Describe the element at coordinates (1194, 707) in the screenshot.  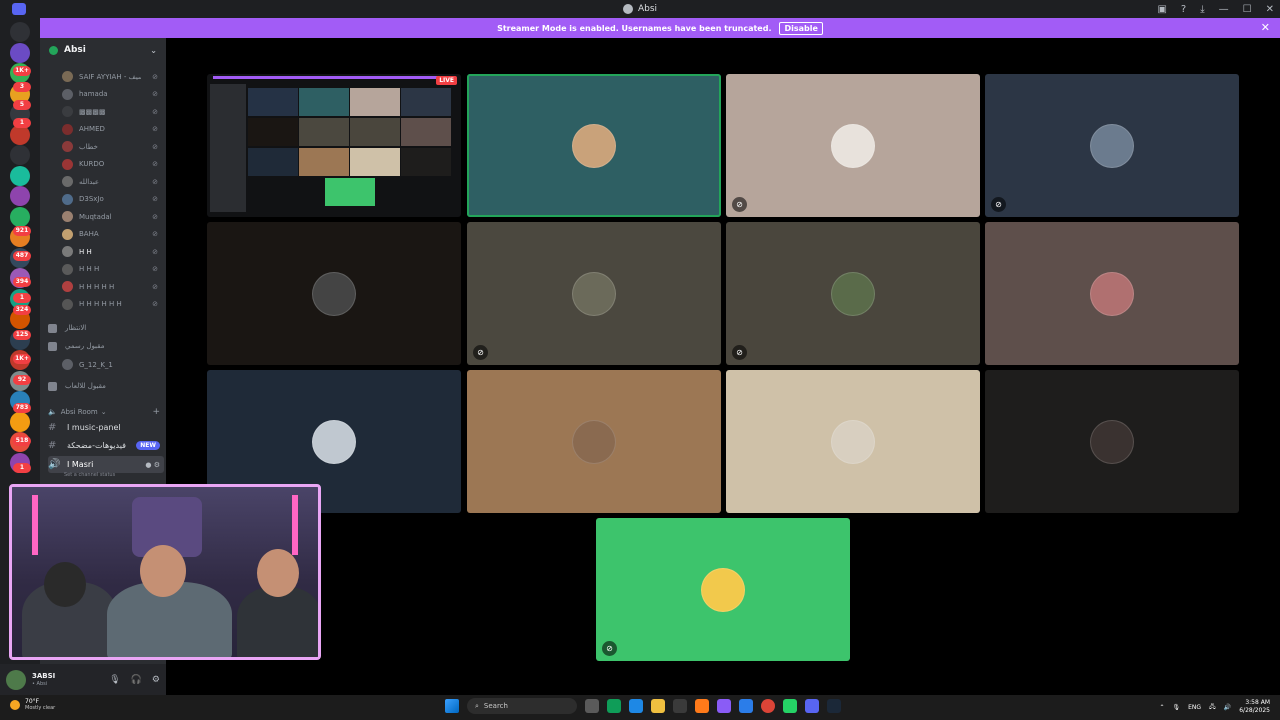
I see `language-indicator: ENG` at that location.